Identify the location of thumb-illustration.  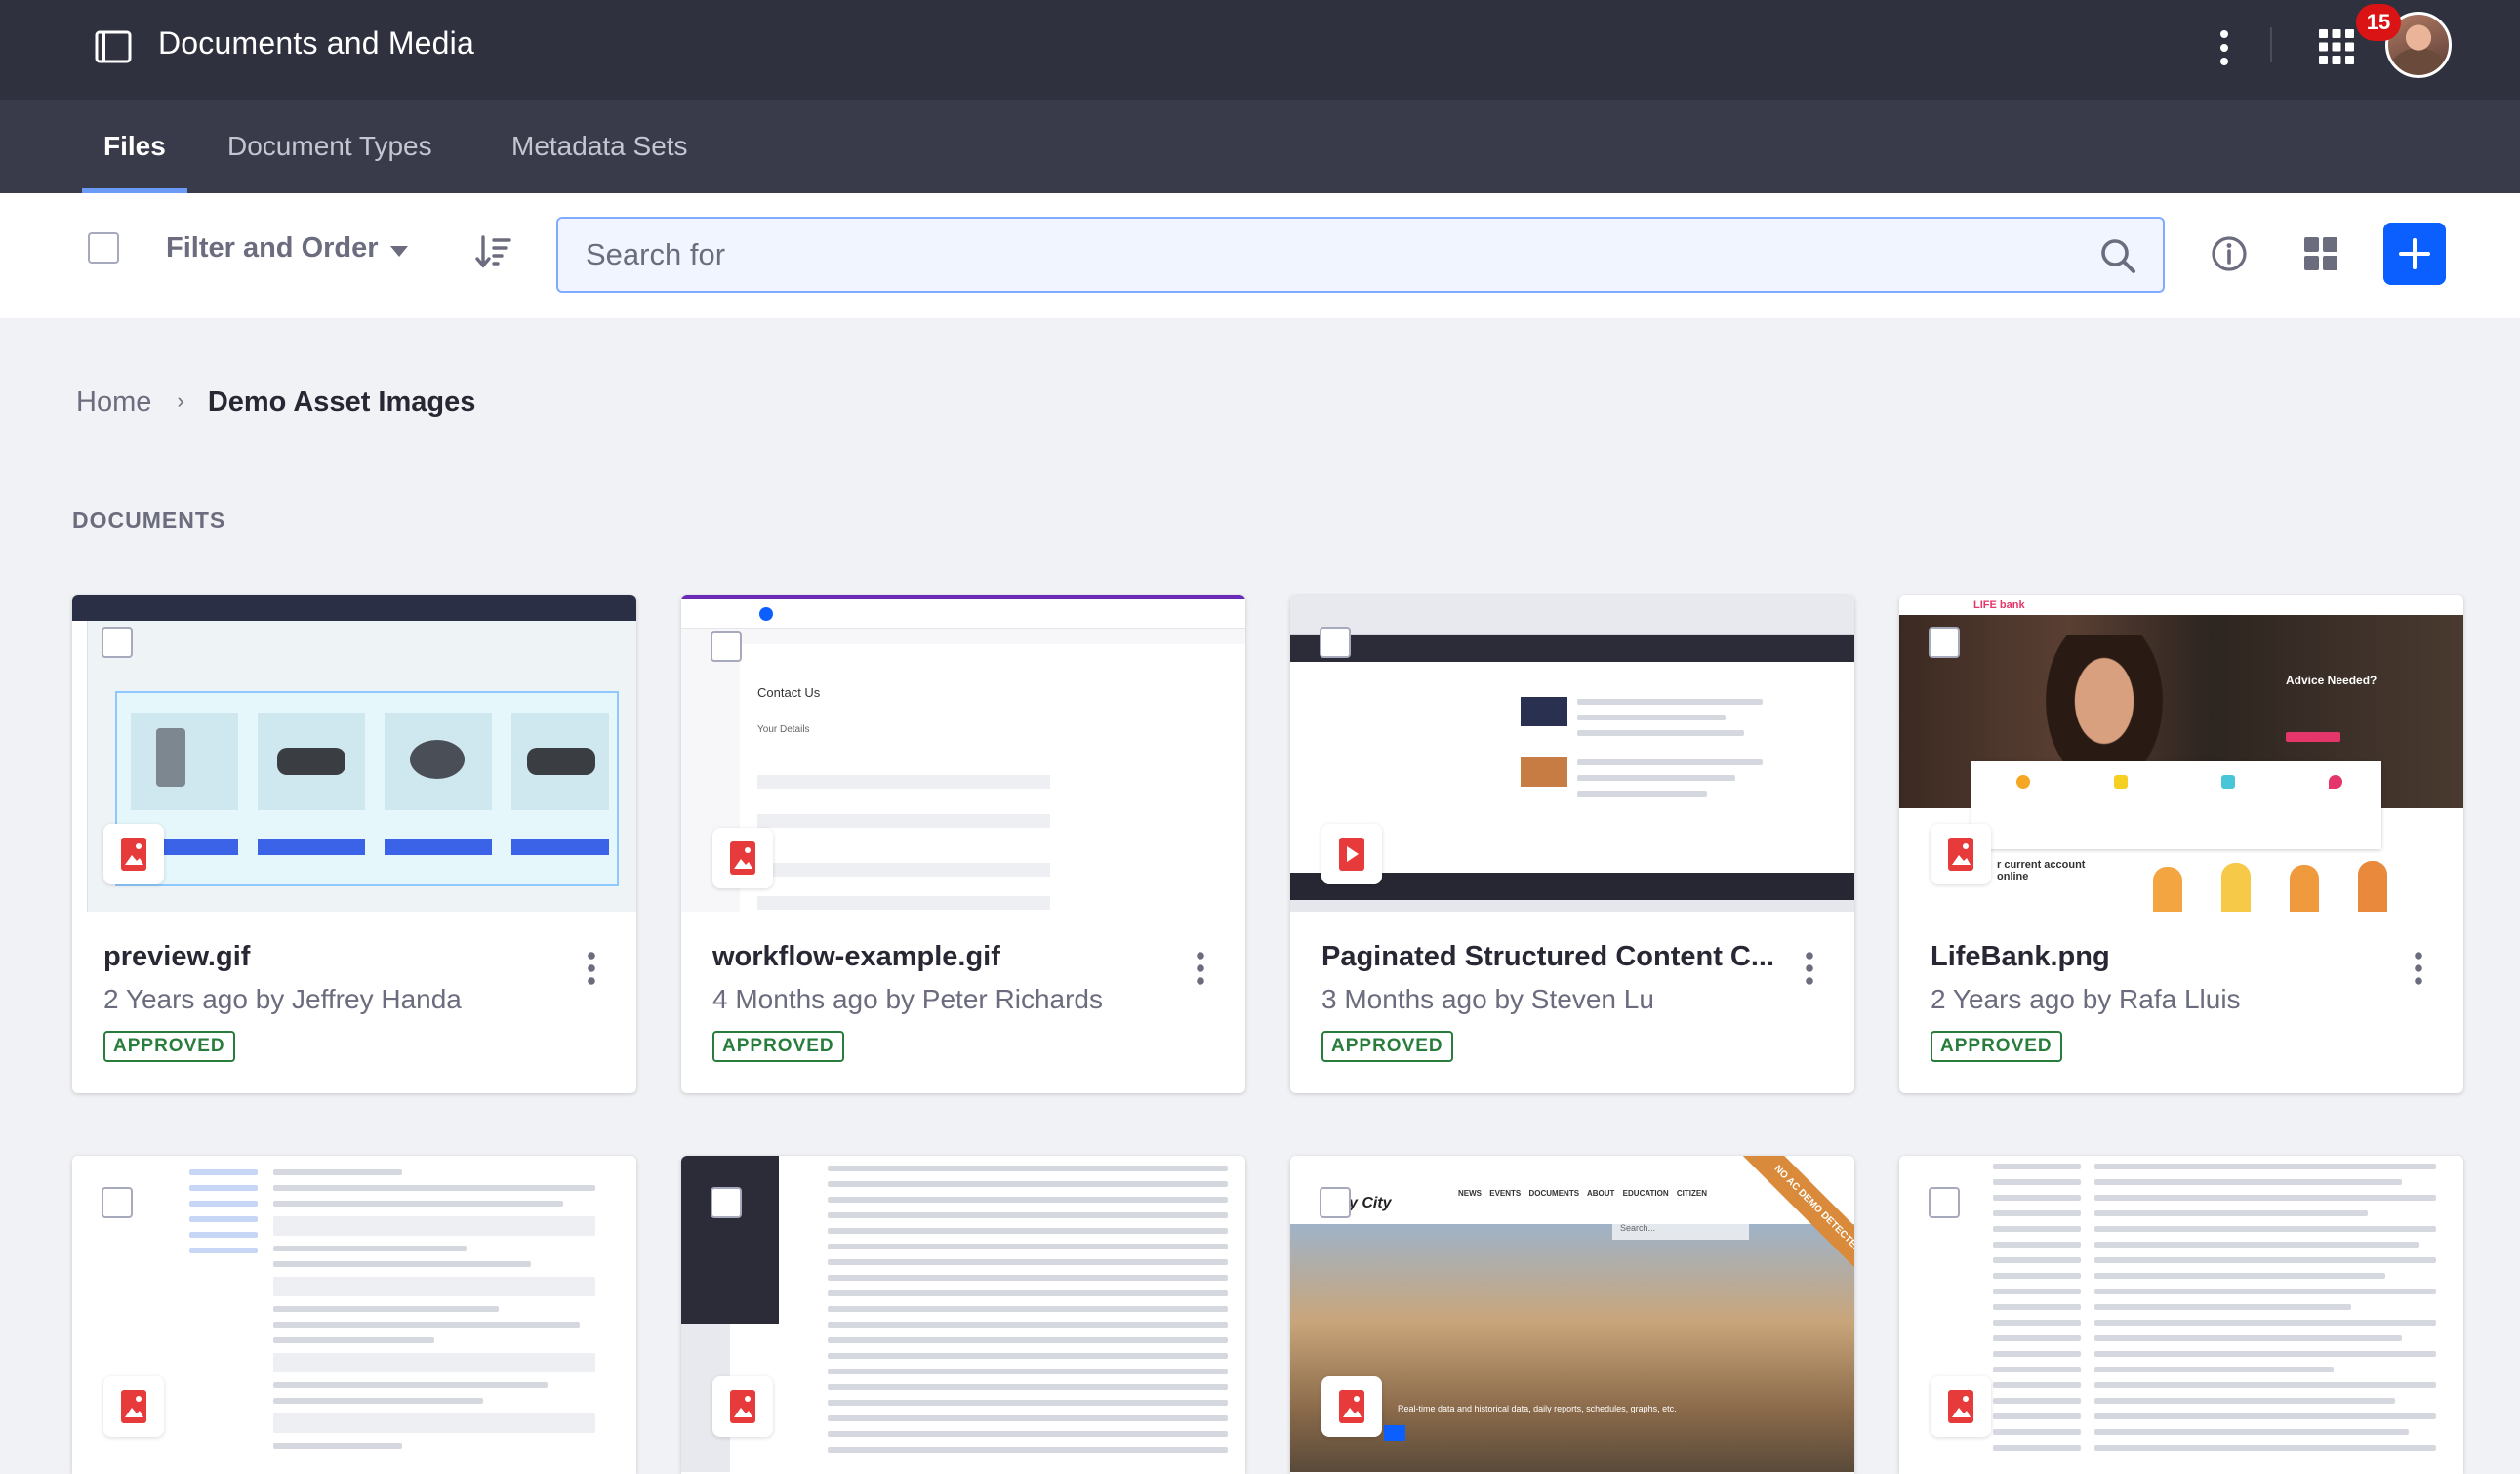
(2295, 884).